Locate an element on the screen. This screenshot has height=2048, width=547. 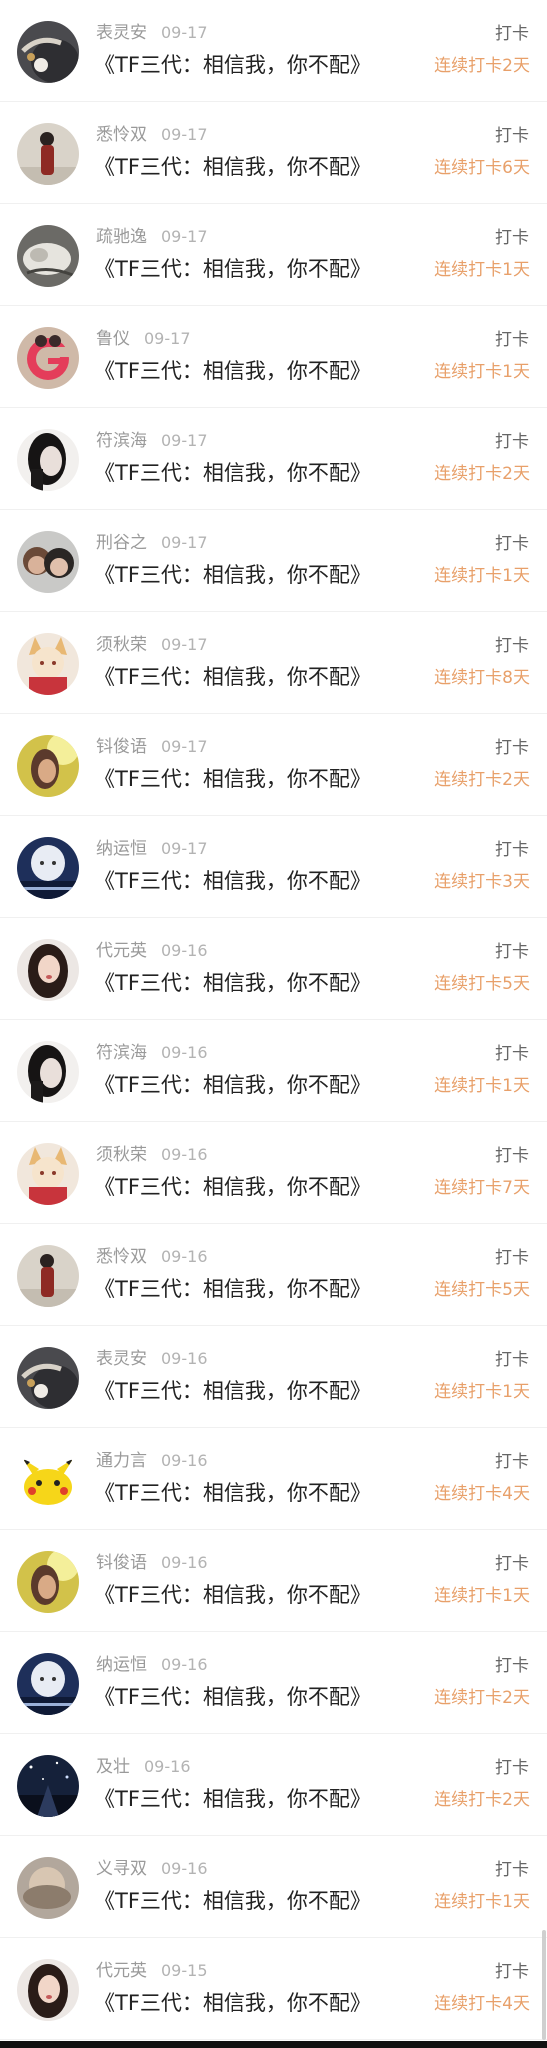
username: 疏驰逸 is located at coordinates (121, 237).